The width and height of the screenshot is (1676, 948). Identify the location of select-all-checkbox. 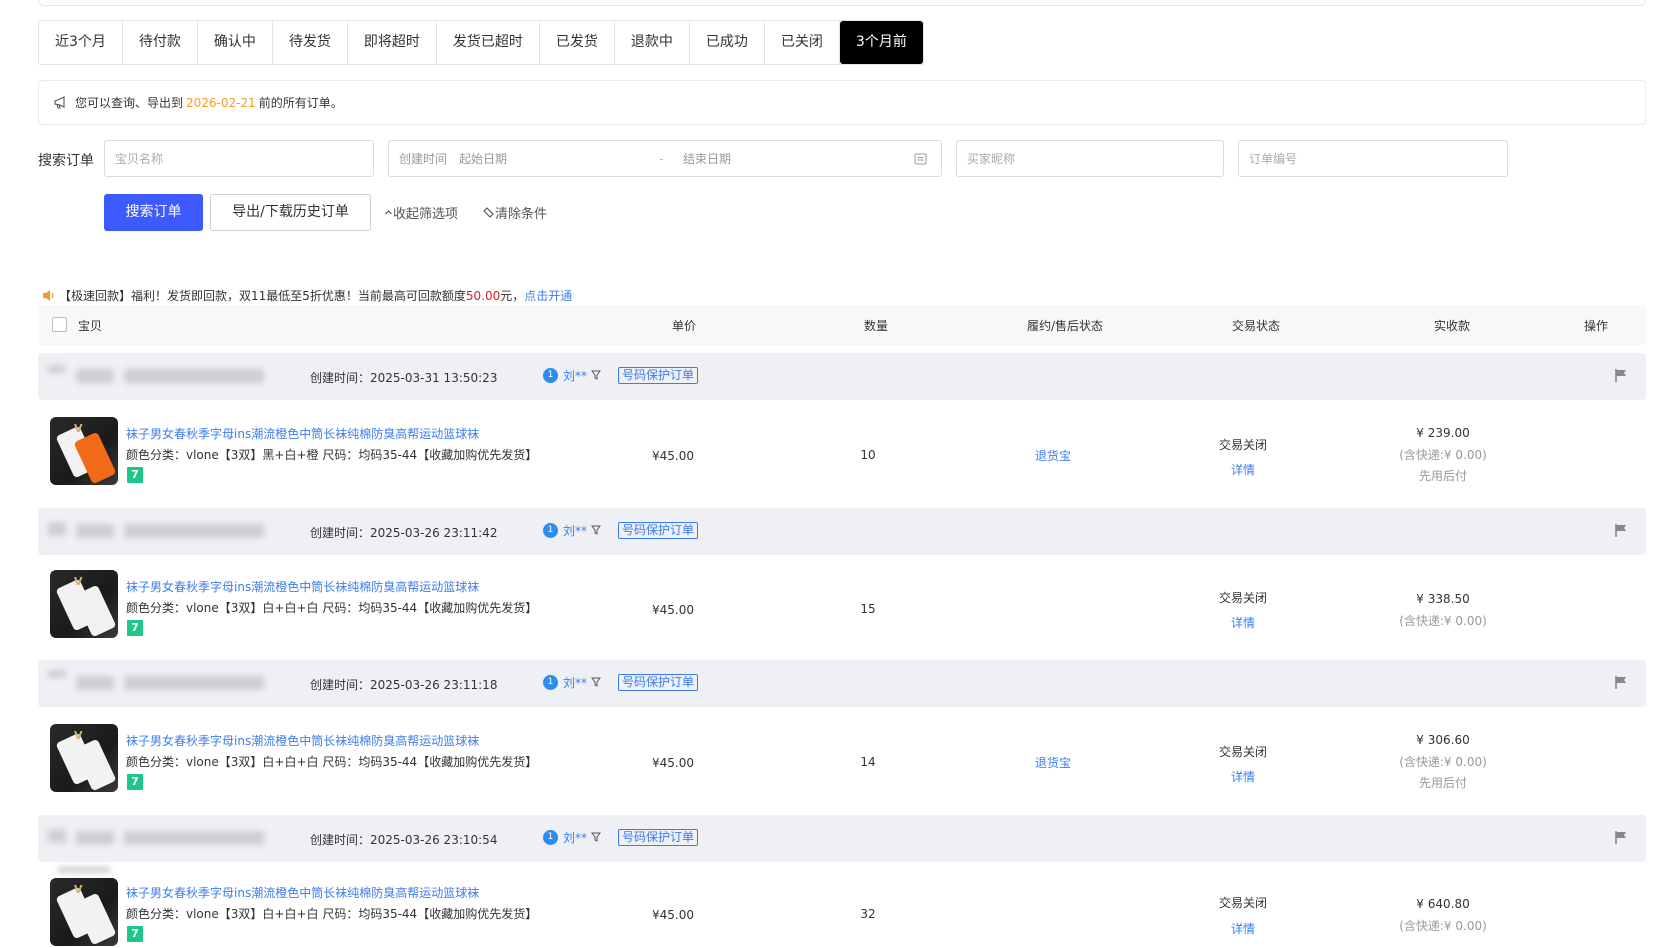
(59, 324).